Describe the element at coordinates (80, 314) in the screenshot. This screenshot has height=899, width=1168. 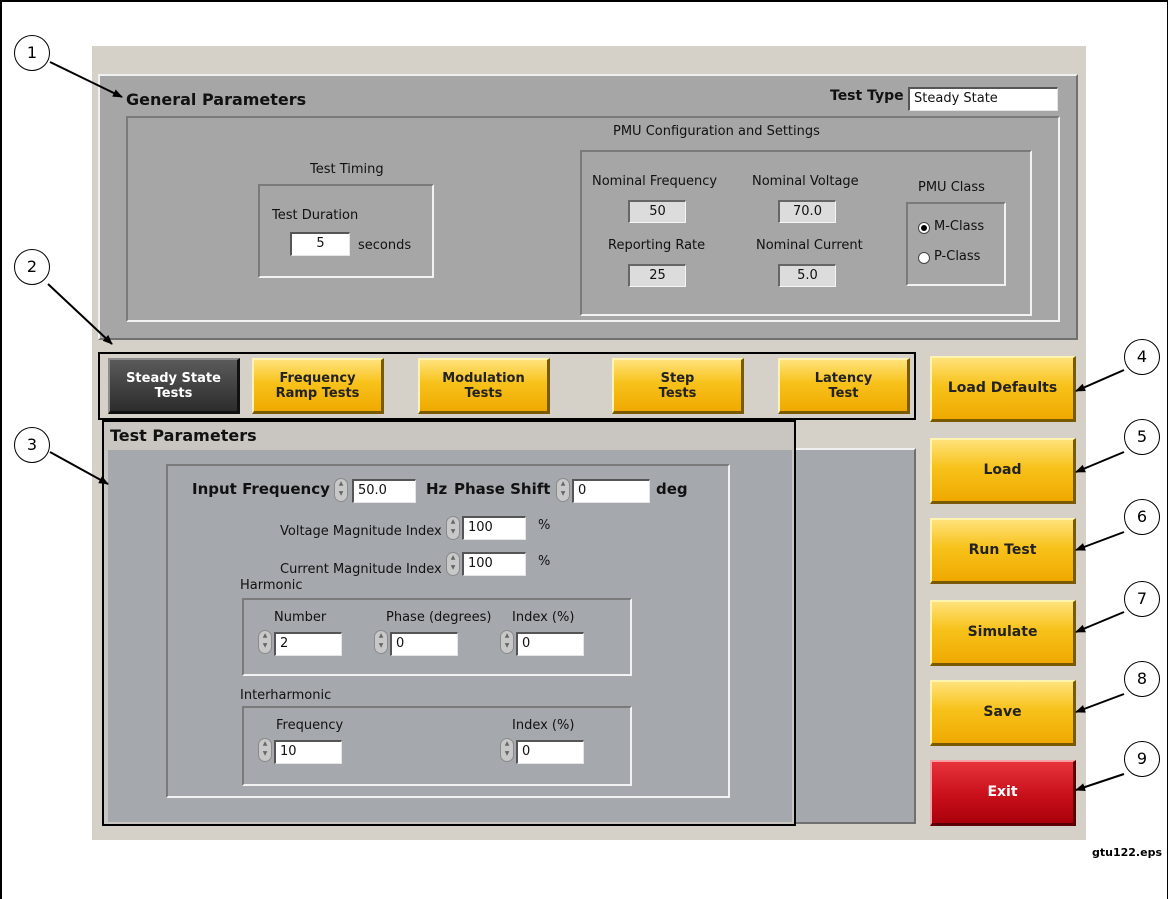
I see `callout-2-leader` at that location.